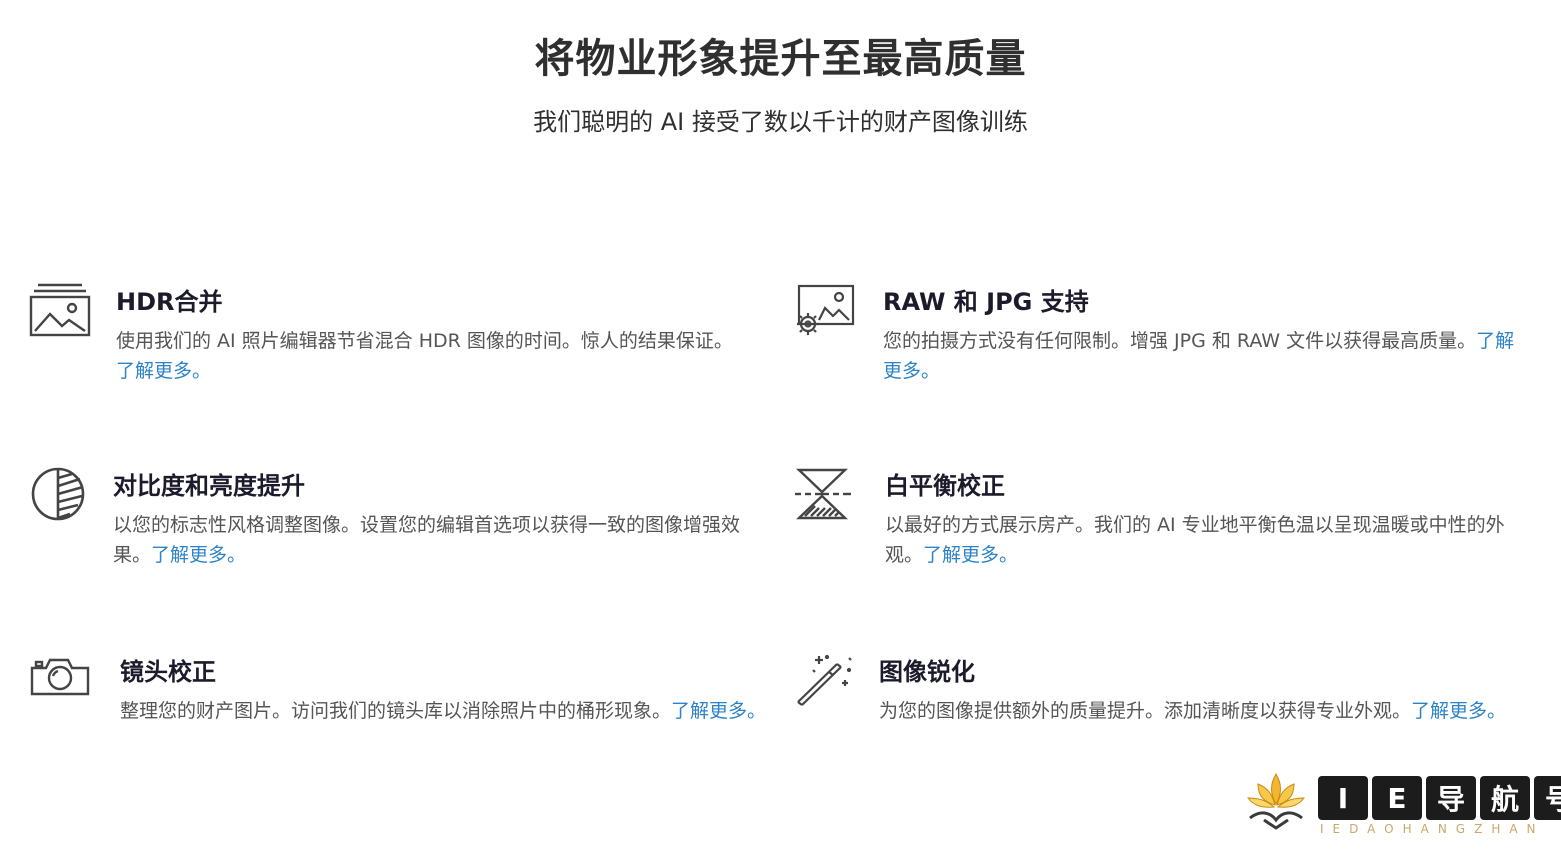 Image resolution: width=1561 pixels, height=861 pixels. I want to click on feature-title: 镜头校正, so click(168, 672).